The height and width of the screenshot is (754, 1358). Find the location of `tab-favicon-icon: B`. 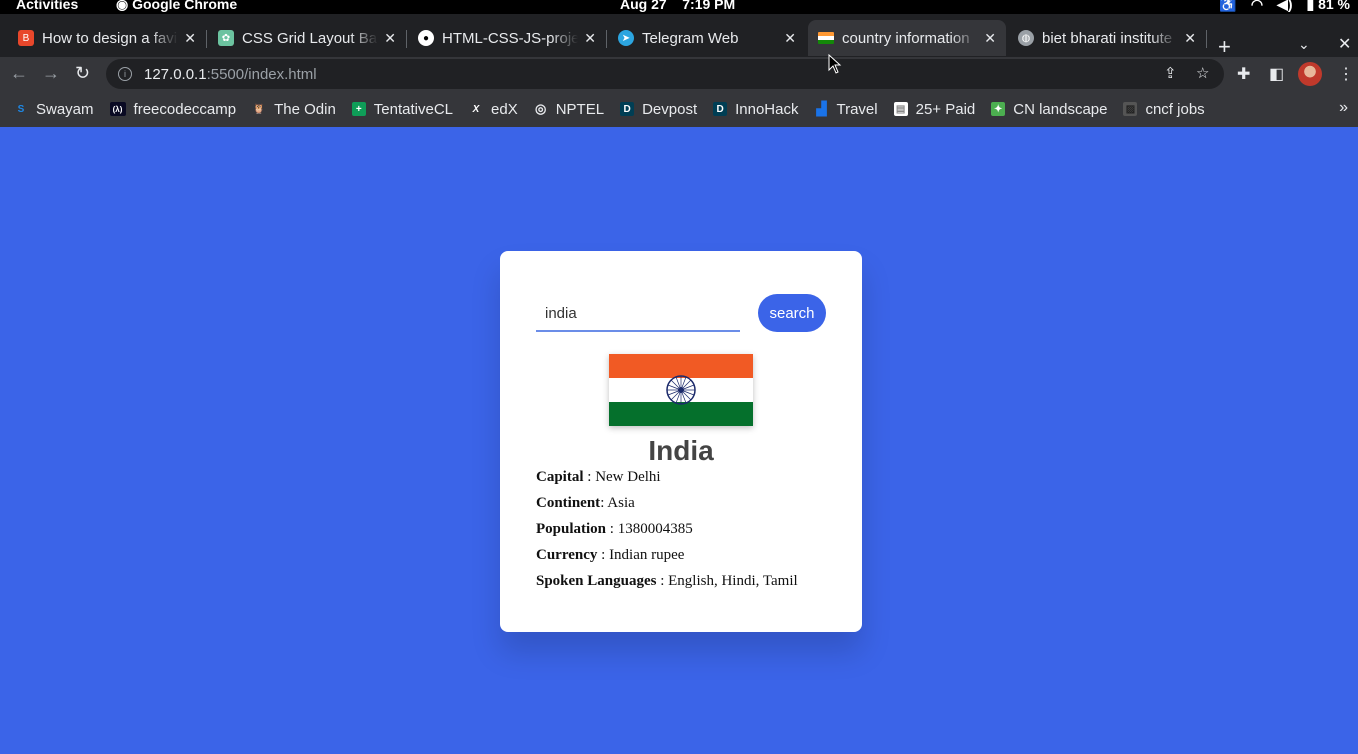

tab-favicon-icon: B is located at coordinates (26, 38).